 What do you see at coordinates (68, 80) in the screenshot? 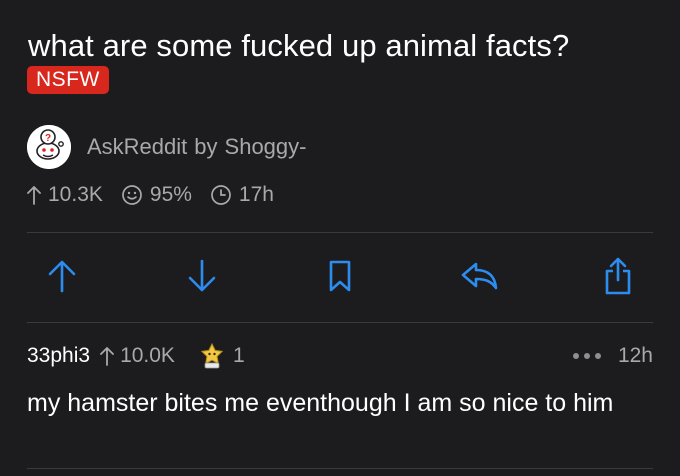
I see `nsfw-badge: NSFW` at bounding box center [68, 80].